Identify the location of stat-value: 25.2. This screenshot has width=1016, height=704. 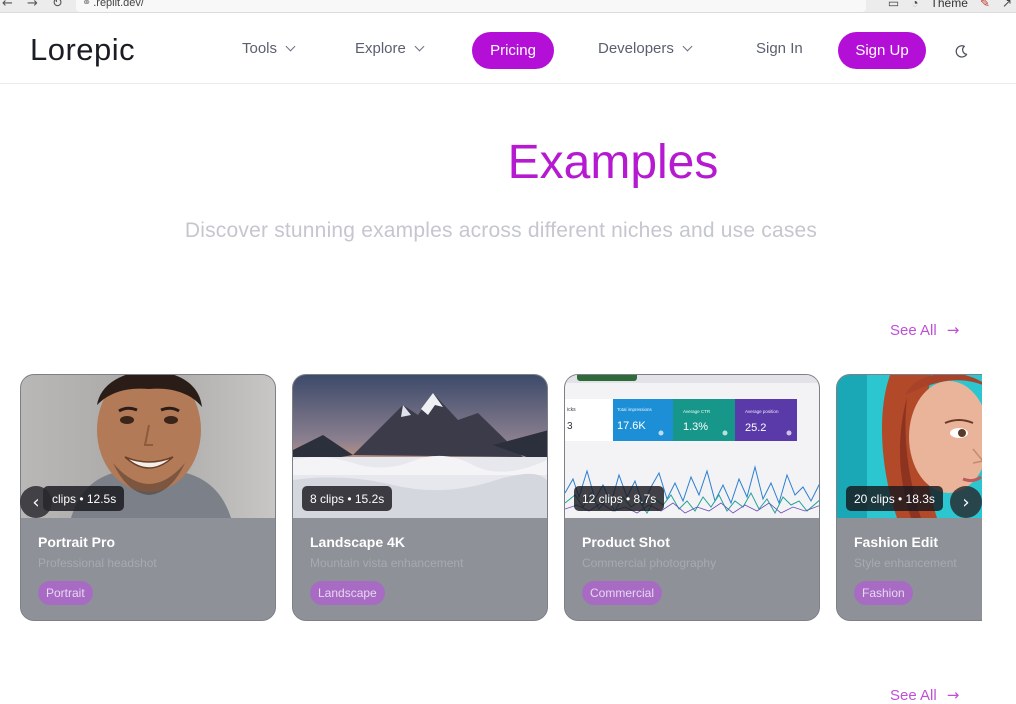
(755, 428).